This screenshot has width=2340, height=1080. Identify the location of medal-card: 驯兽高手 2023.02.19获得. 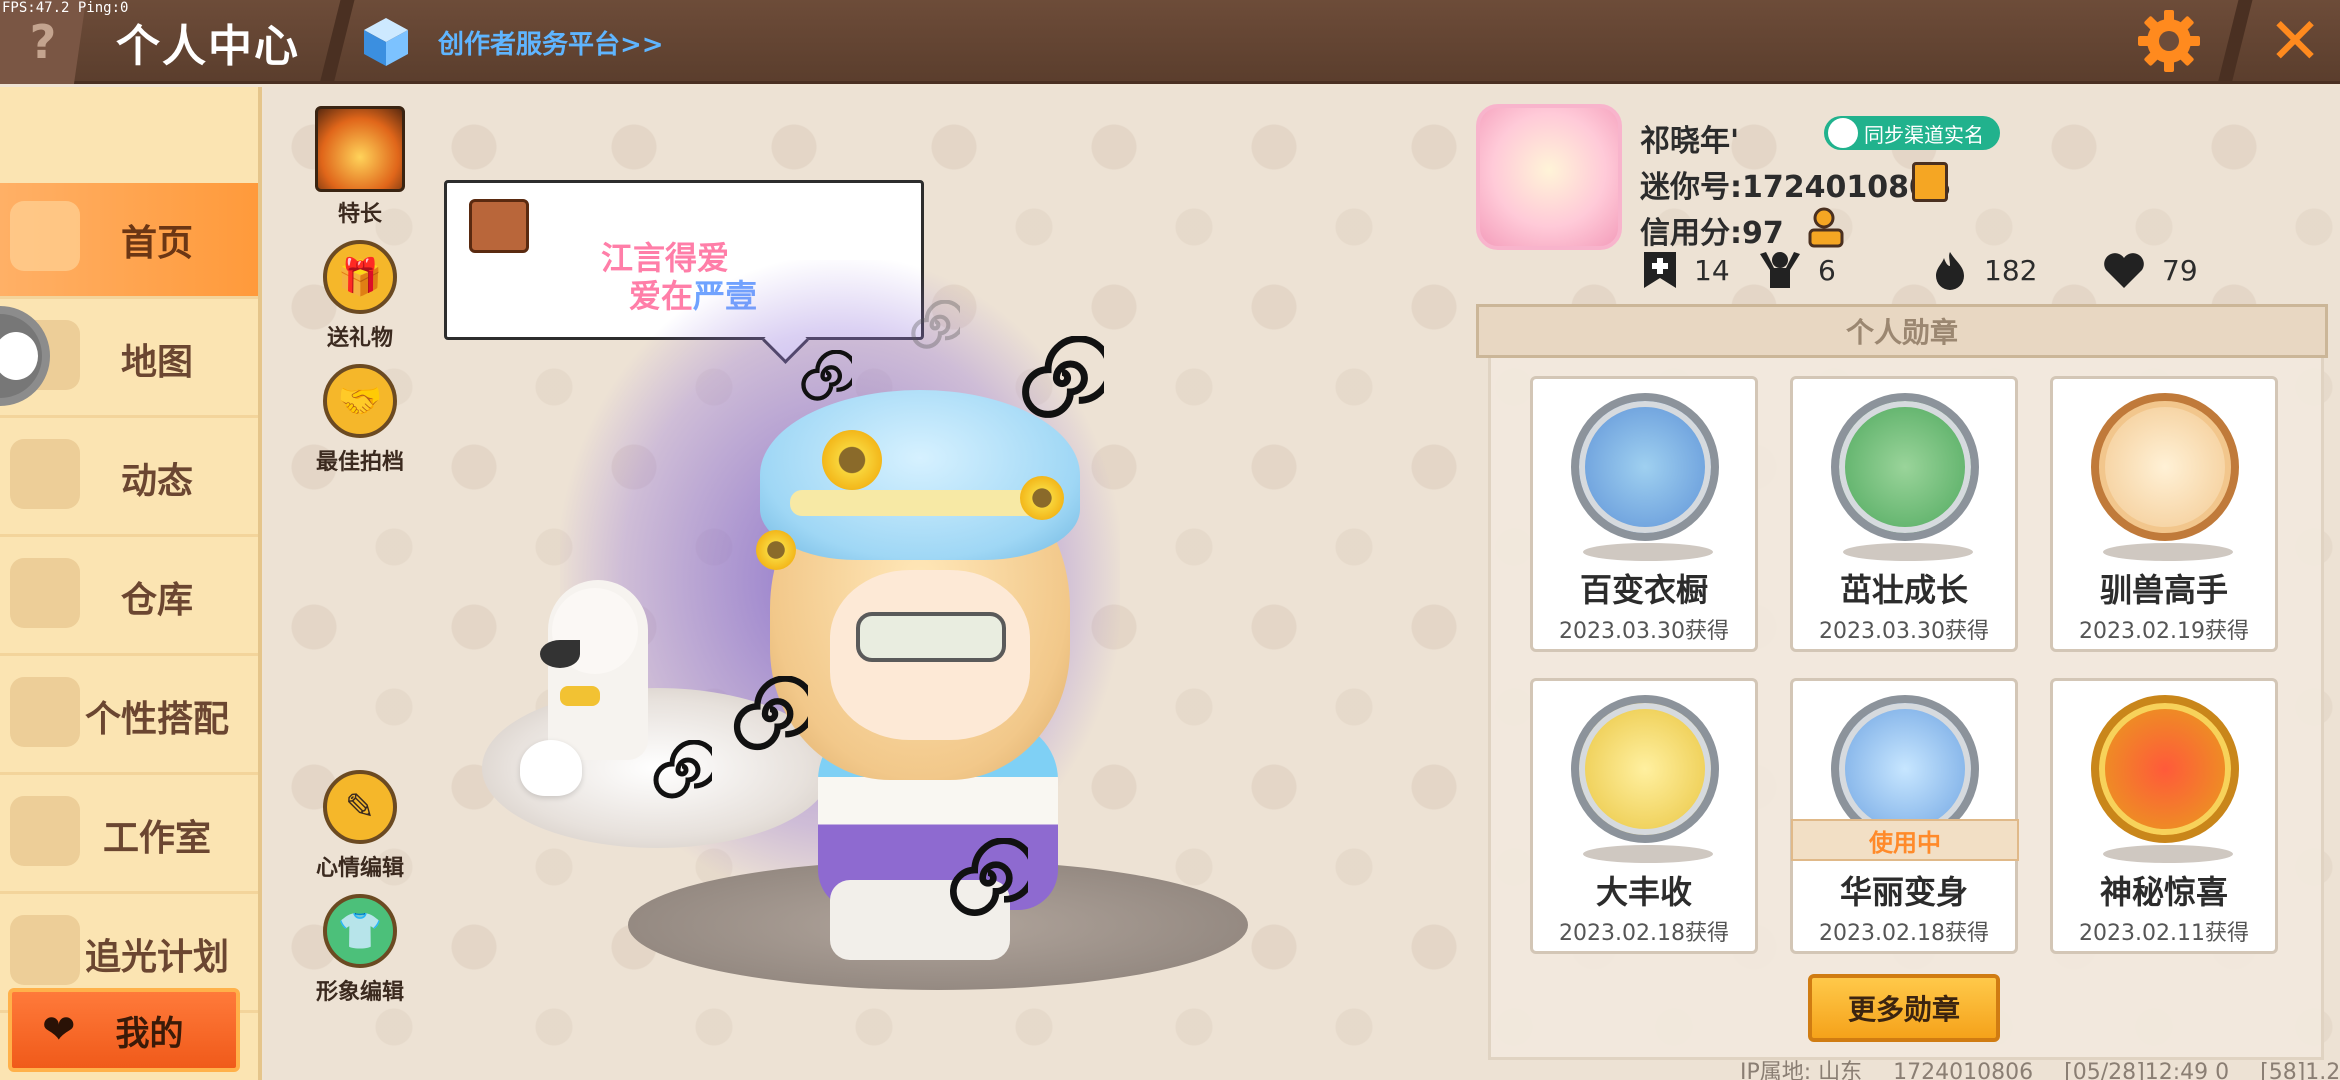
(2164, 514).